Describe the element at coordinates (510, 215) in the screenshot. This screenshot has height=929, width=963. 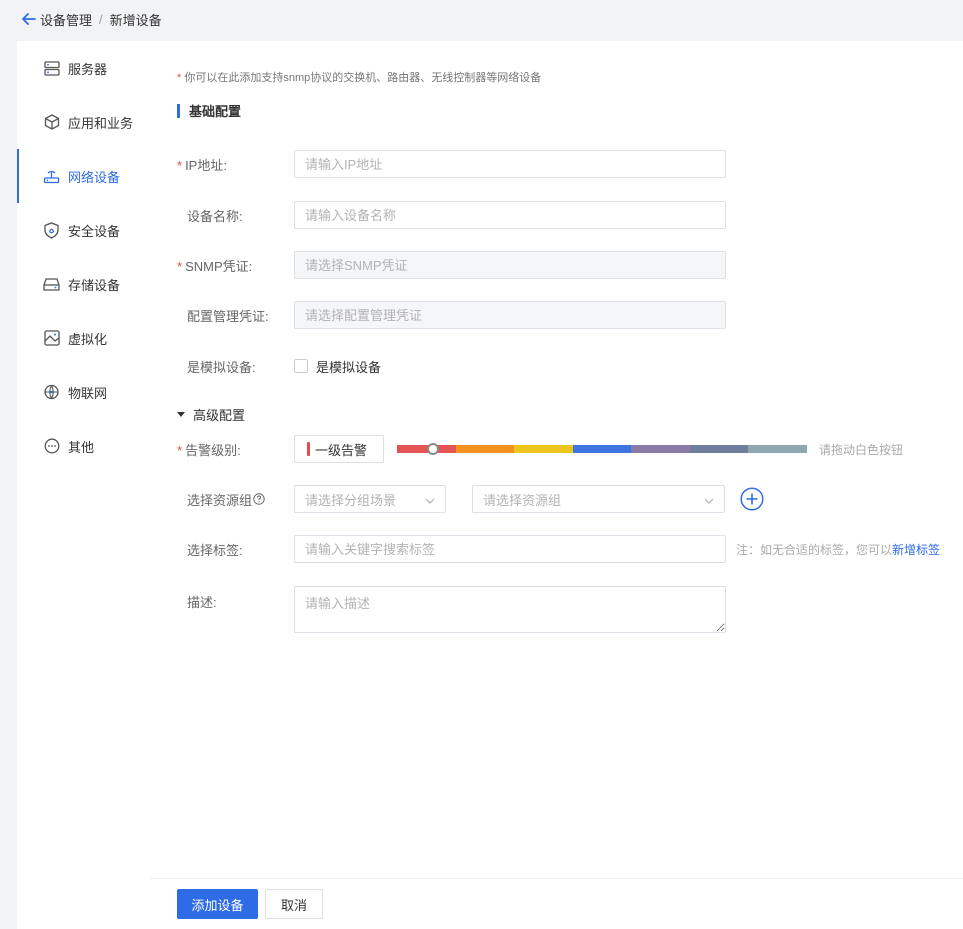
I see `device-name-input` at that location.